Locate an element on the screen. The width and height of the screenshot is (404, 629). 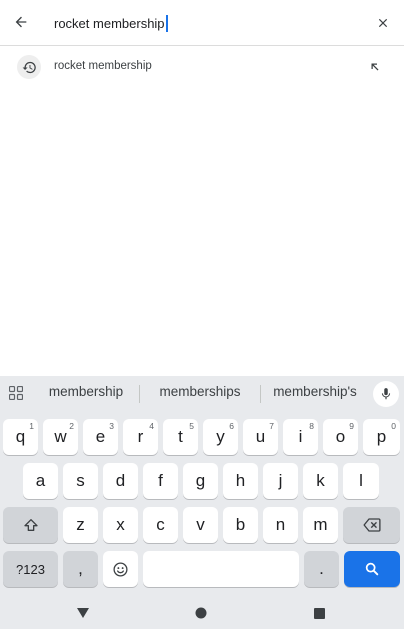
key-hint: 3 is located at coordinates (111, 426).